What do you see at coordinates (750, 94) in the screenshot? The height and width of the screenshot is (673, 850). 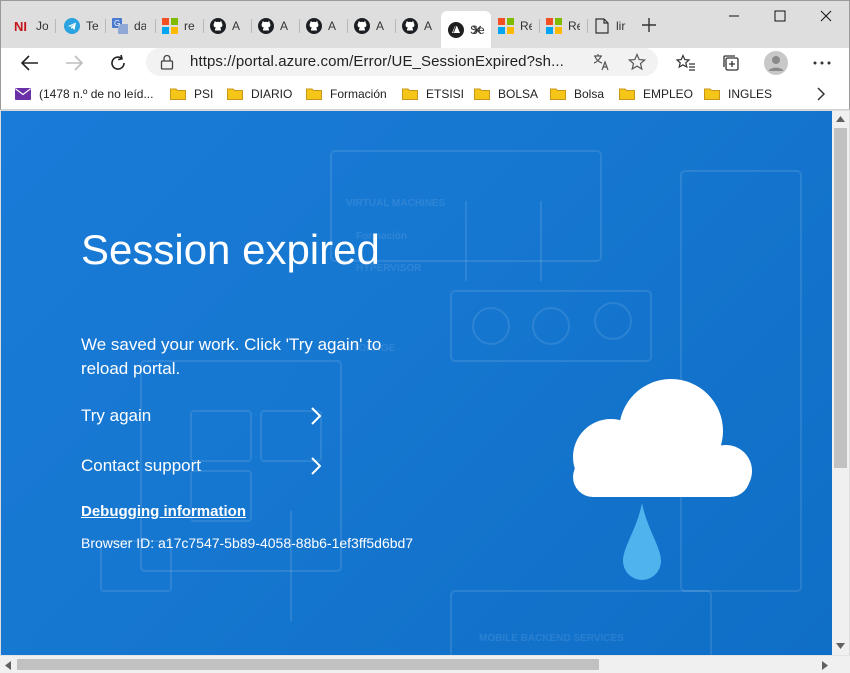 I see `bookmark-label: INGLES` at bounding box center [750, 94].